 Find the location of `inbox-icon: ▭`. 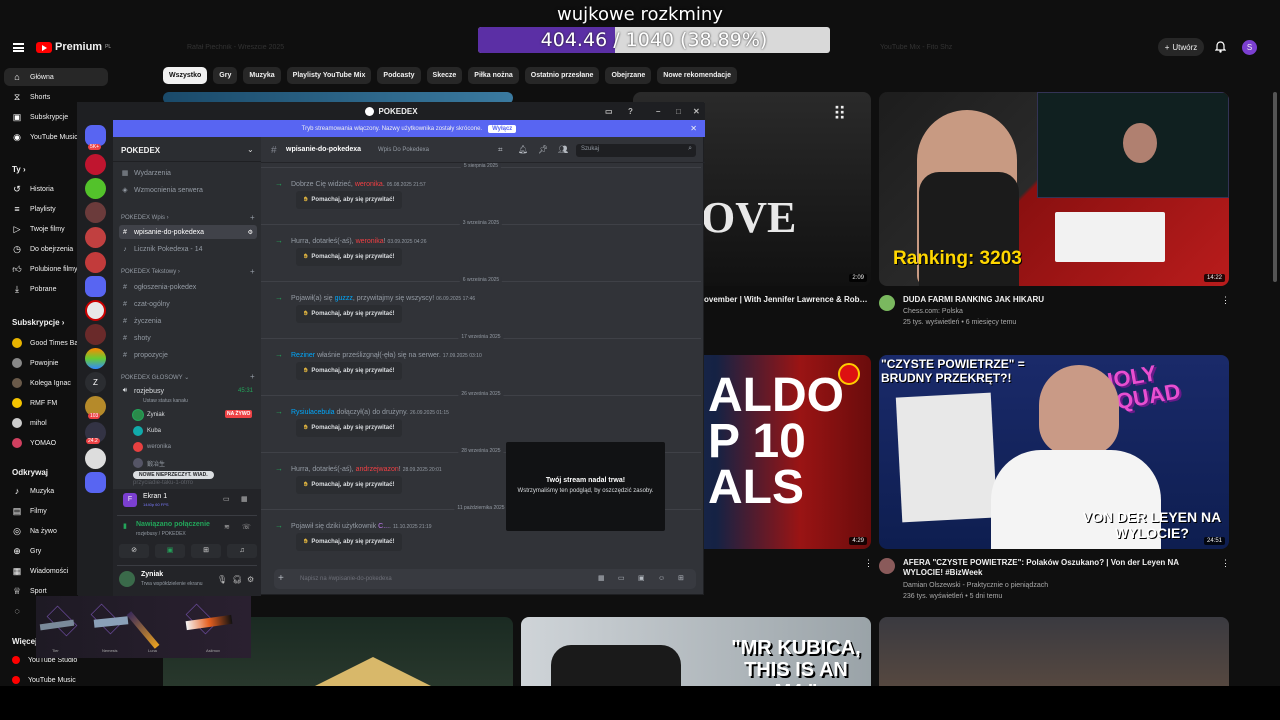

inbox-icon: ▭ is located at coordinates (609, 111).